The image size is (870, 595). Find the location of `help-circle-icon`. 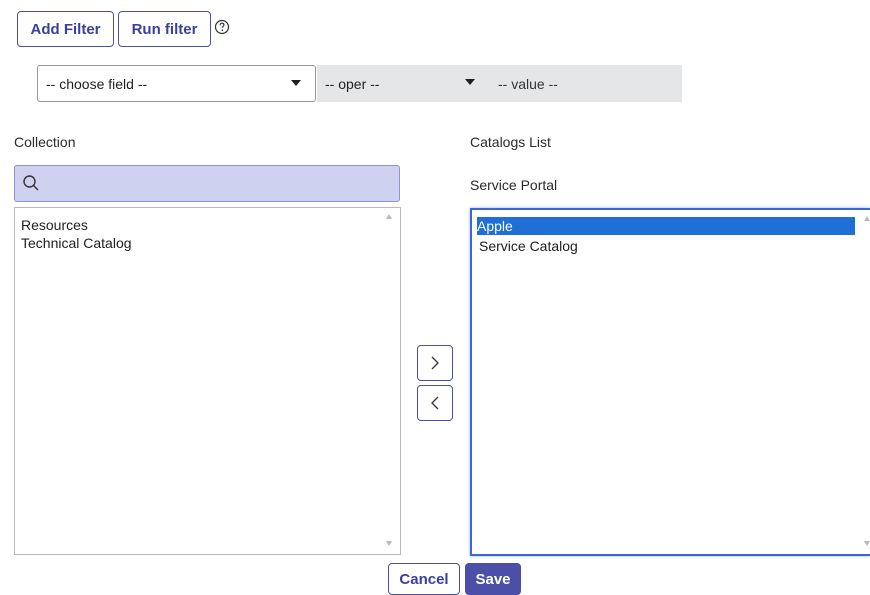

help-circle-icon is located at coordinates (222, 27).